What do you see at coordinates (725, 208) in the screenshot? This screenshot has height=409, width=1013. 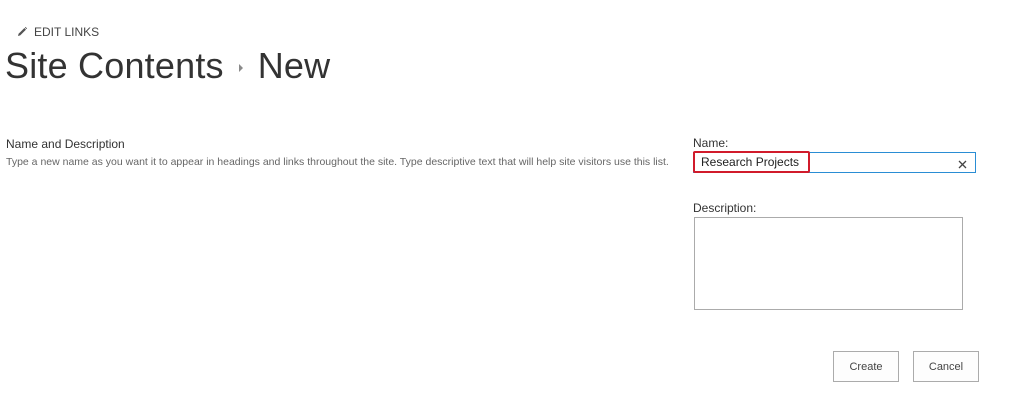 I see `description-field-label: Description:` at bounding box center [725, 208].